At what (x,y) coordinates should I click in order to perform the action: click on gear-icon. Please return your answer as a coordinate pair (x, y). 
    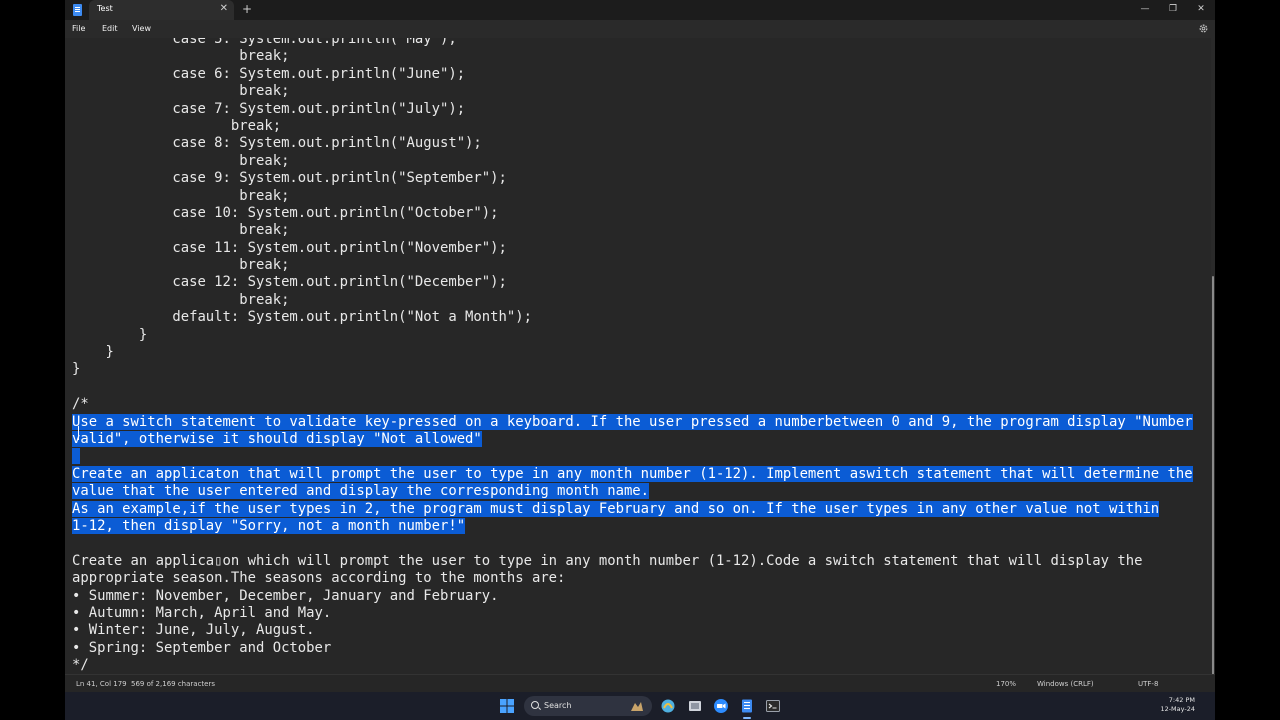
    Looking at the image, I should click on (1203, 28).